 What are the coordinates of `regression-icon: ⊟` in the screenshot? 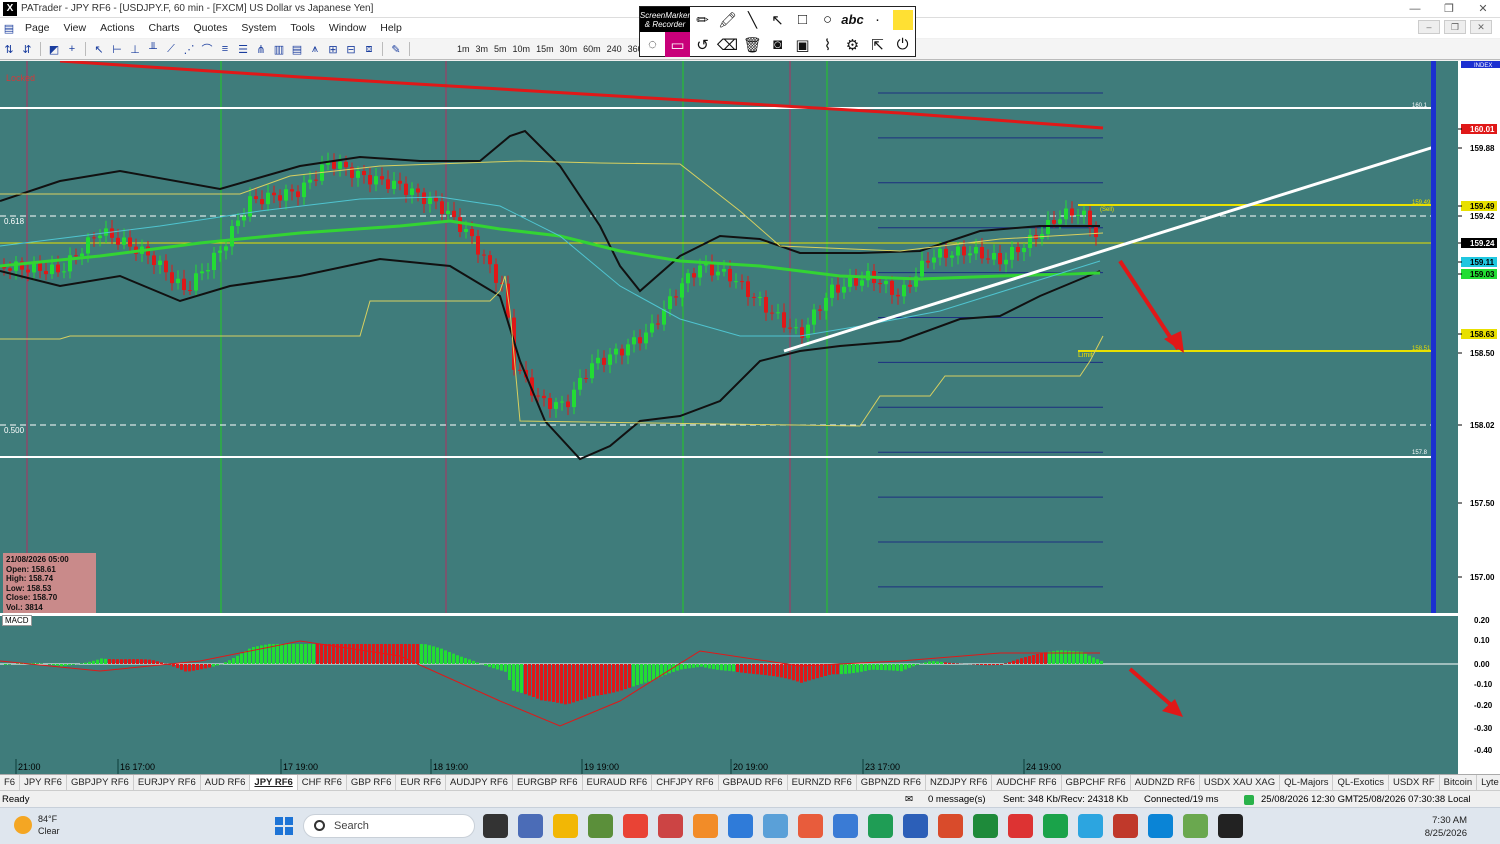 It's located at (351, 49).